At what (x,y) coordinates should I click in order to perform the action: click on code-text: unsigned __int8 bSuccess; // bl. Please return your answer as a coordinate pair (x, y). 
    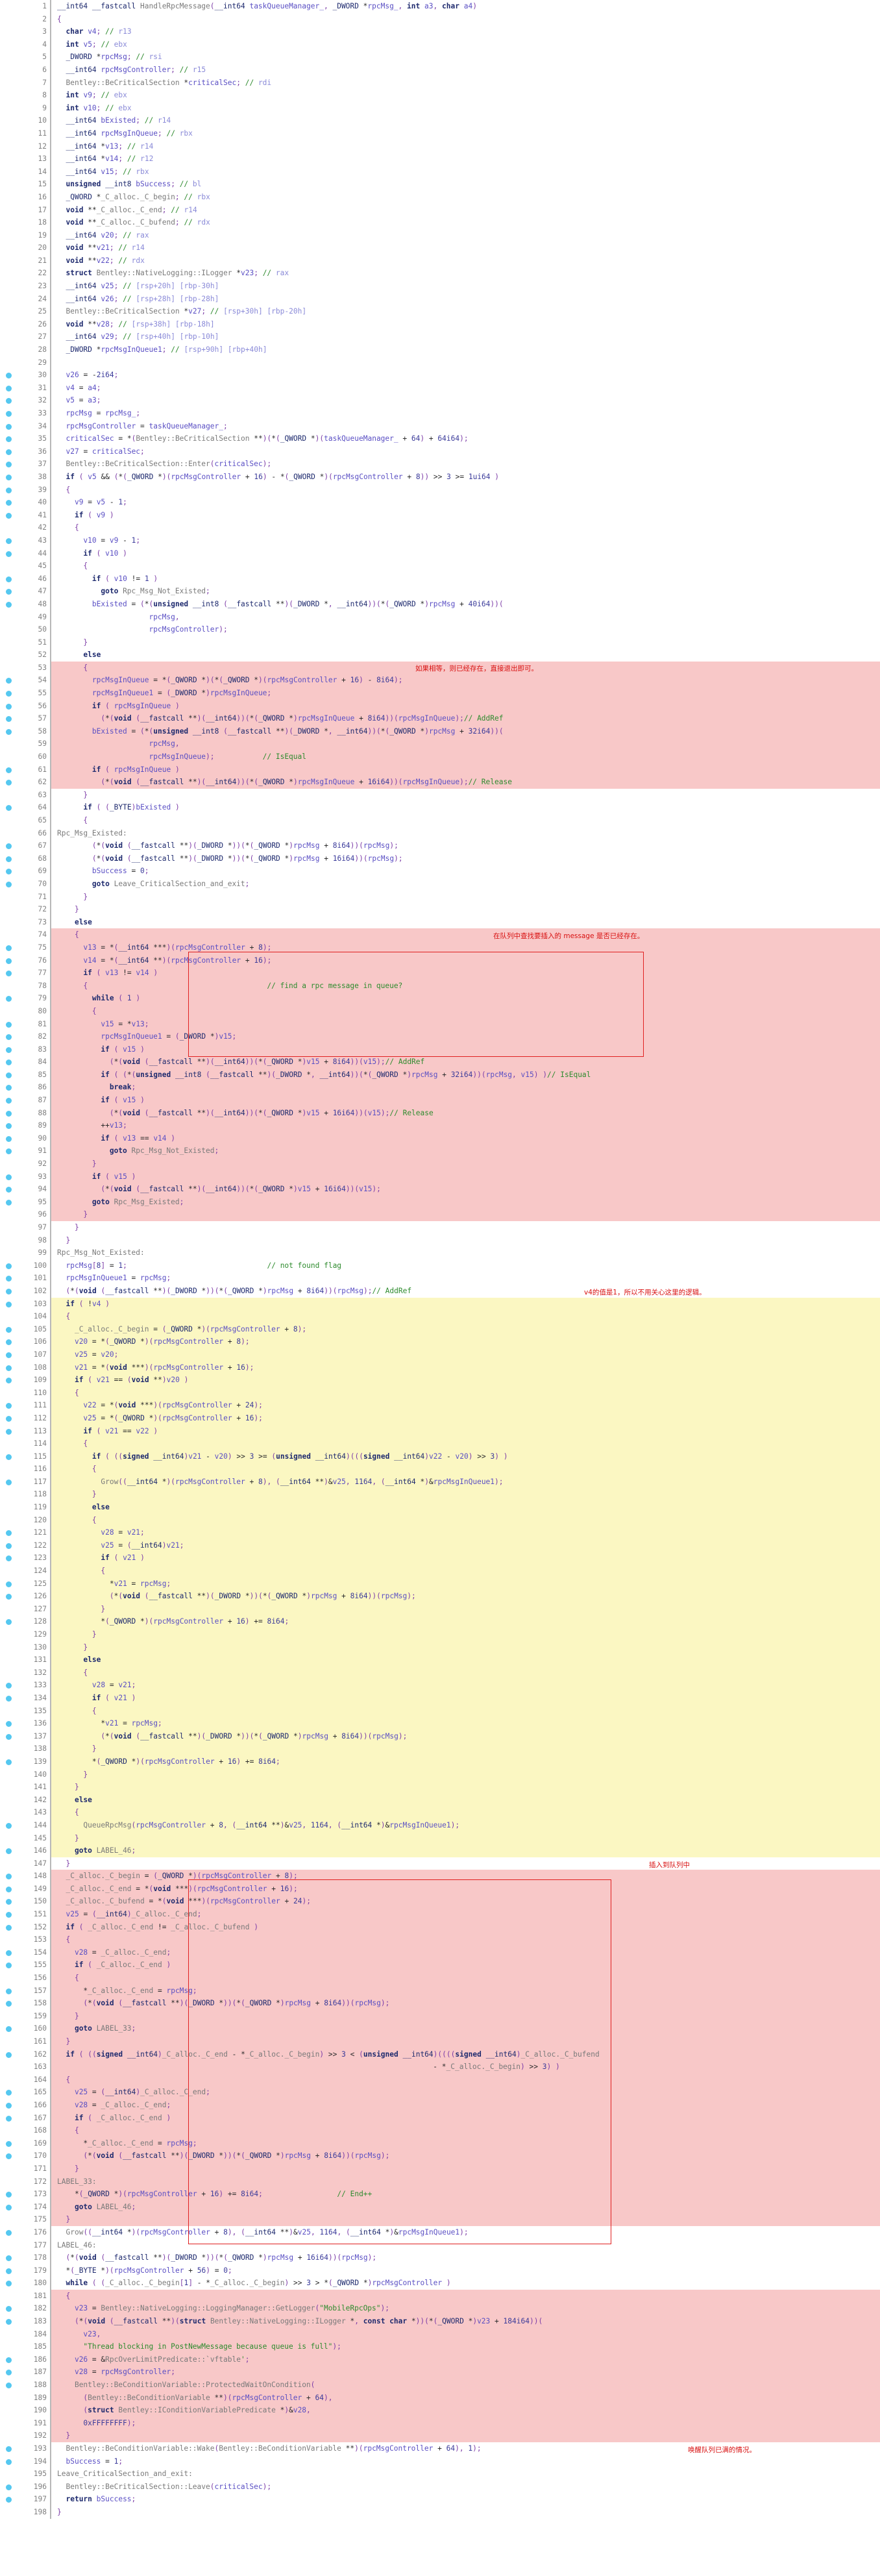
    Looking at the image, I should click on (466, 184).